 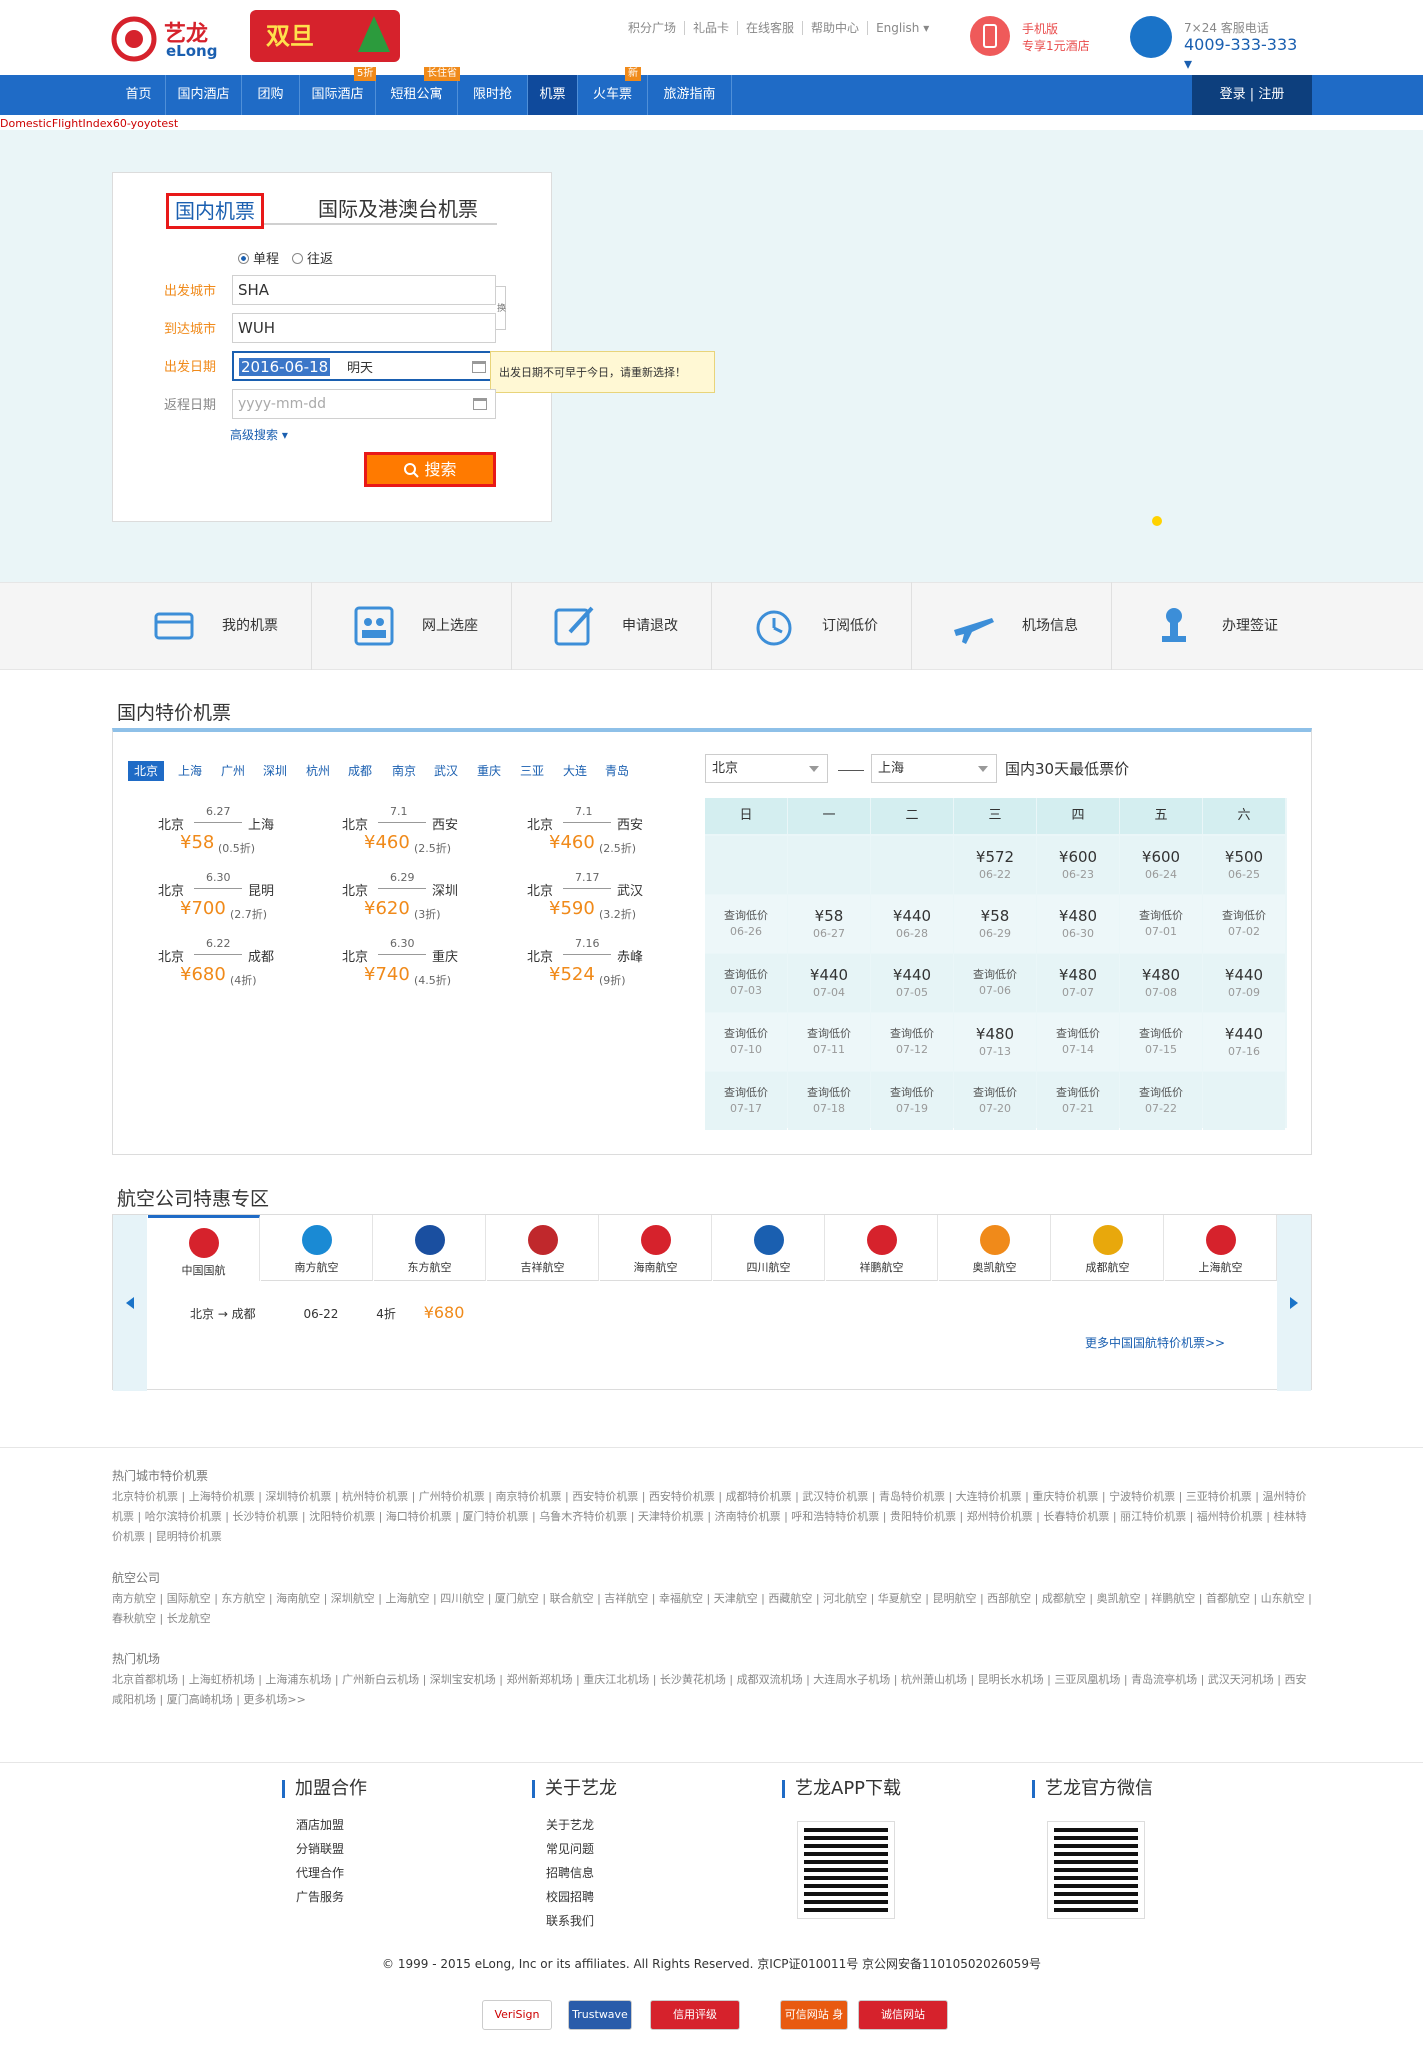 I want to click on airline-tab-0: 中国国航, so click(x=204, y=1248).